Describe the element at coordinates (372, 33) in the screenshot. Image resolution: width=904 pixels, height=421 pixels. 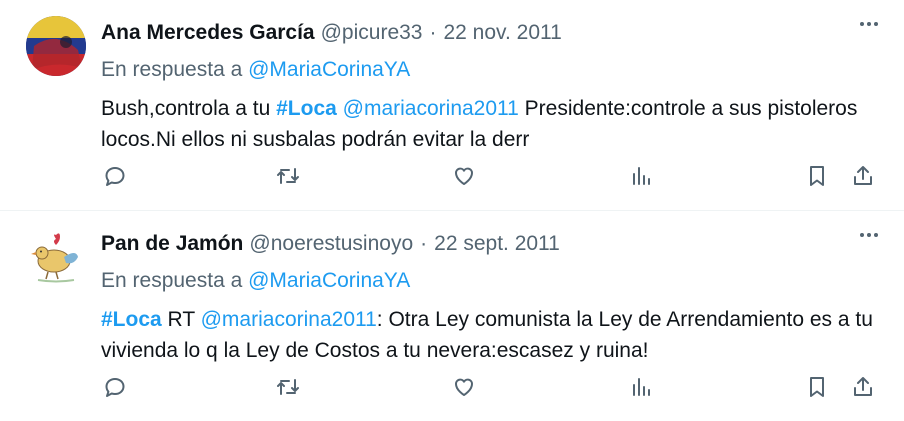
I see `author-handle: @picure33` at that location.